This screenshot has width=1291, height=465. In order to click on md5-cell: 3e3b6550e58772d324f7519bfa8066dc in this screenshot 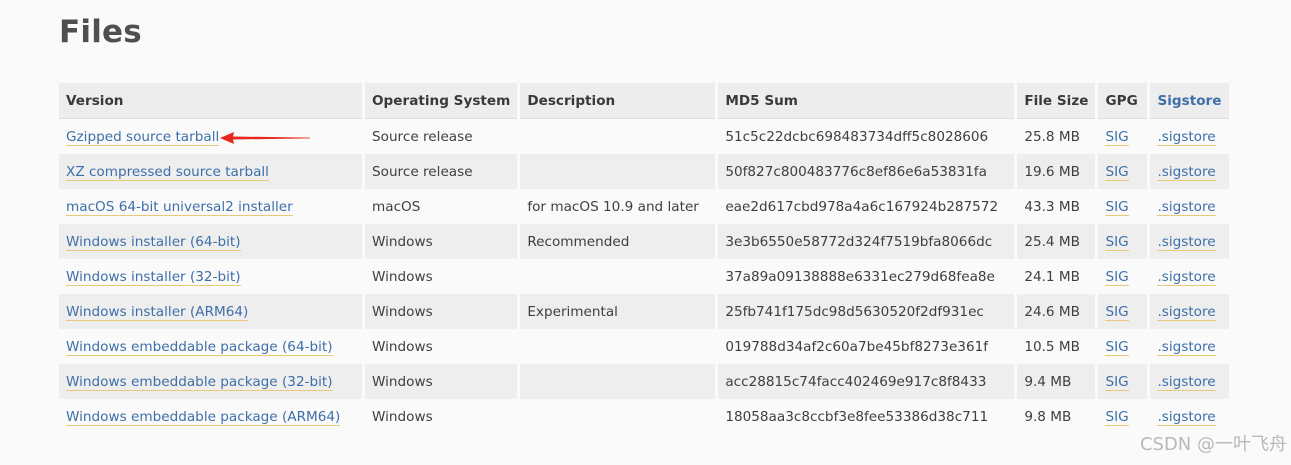, I will do `click(866, 241)`.